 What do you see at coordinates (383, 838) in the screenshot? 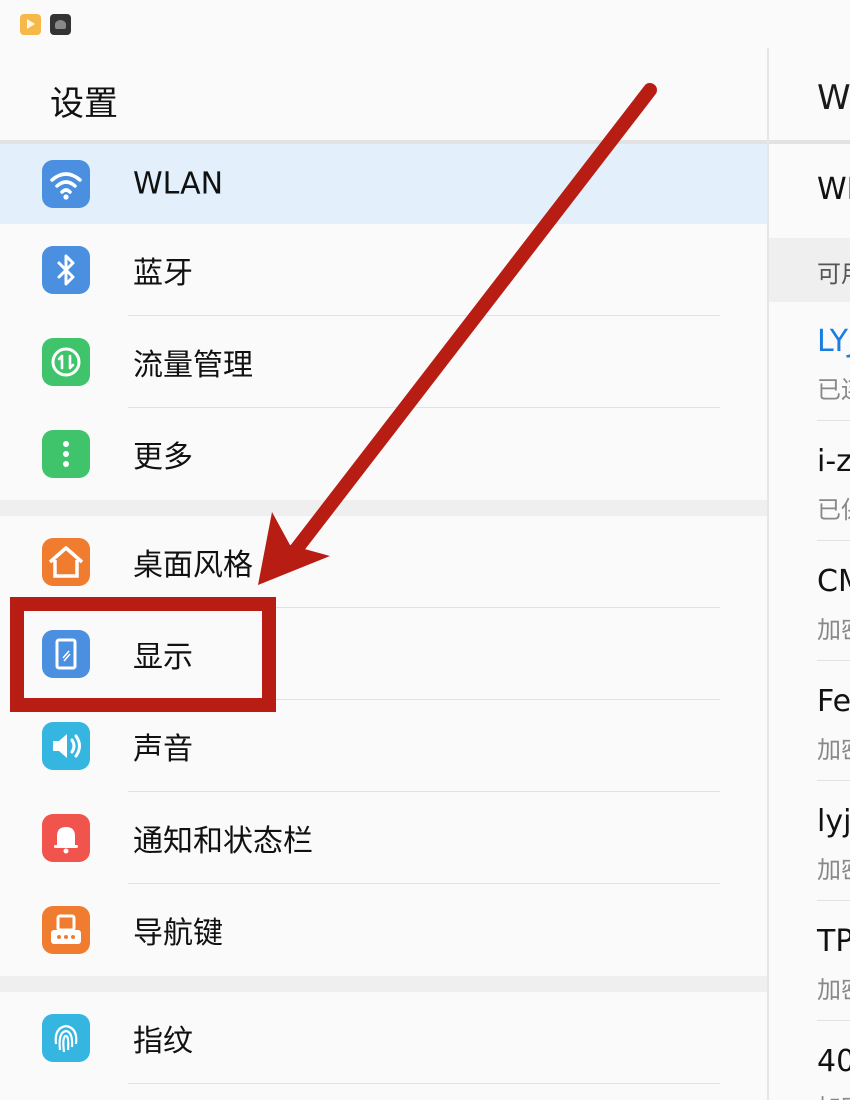
I see `settings-item-notification: 通知和状态栏` at bounding box center [383, 838].